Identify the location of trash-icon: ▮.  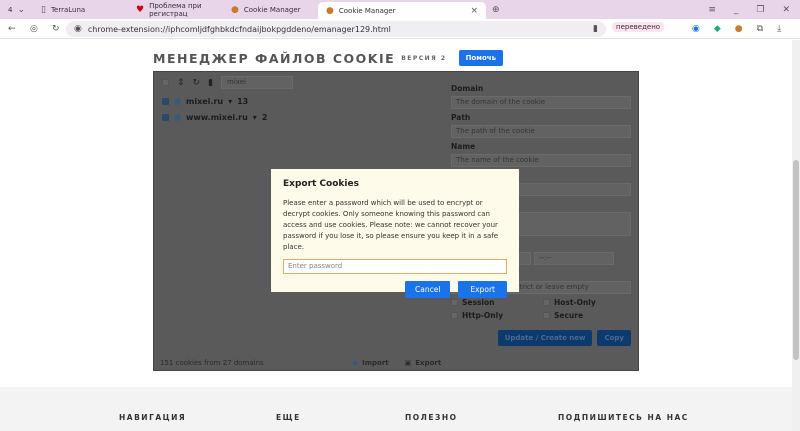
(210, 83).